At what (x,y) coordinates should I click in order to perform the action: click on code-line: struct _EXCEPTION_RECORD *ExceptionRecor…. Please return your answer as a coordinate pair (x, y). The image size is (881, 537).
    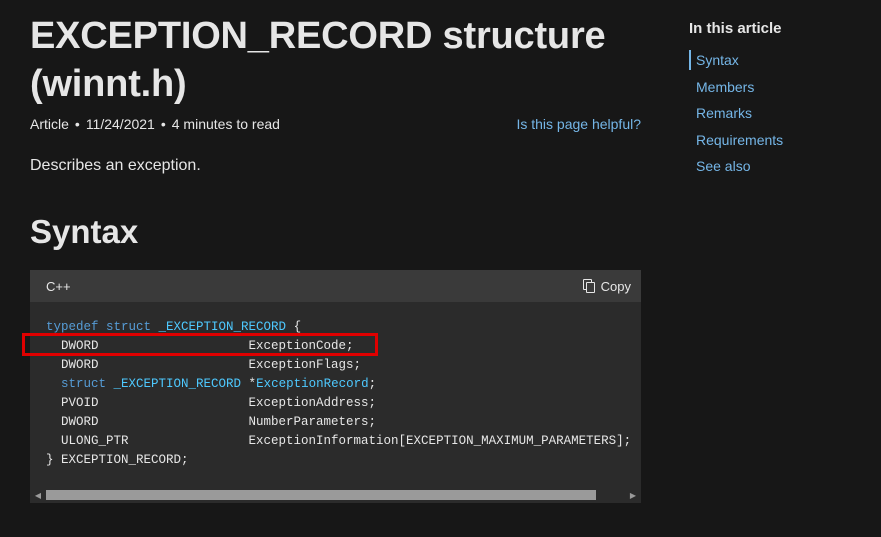
    Looking at the image, I should click on (211, 384).